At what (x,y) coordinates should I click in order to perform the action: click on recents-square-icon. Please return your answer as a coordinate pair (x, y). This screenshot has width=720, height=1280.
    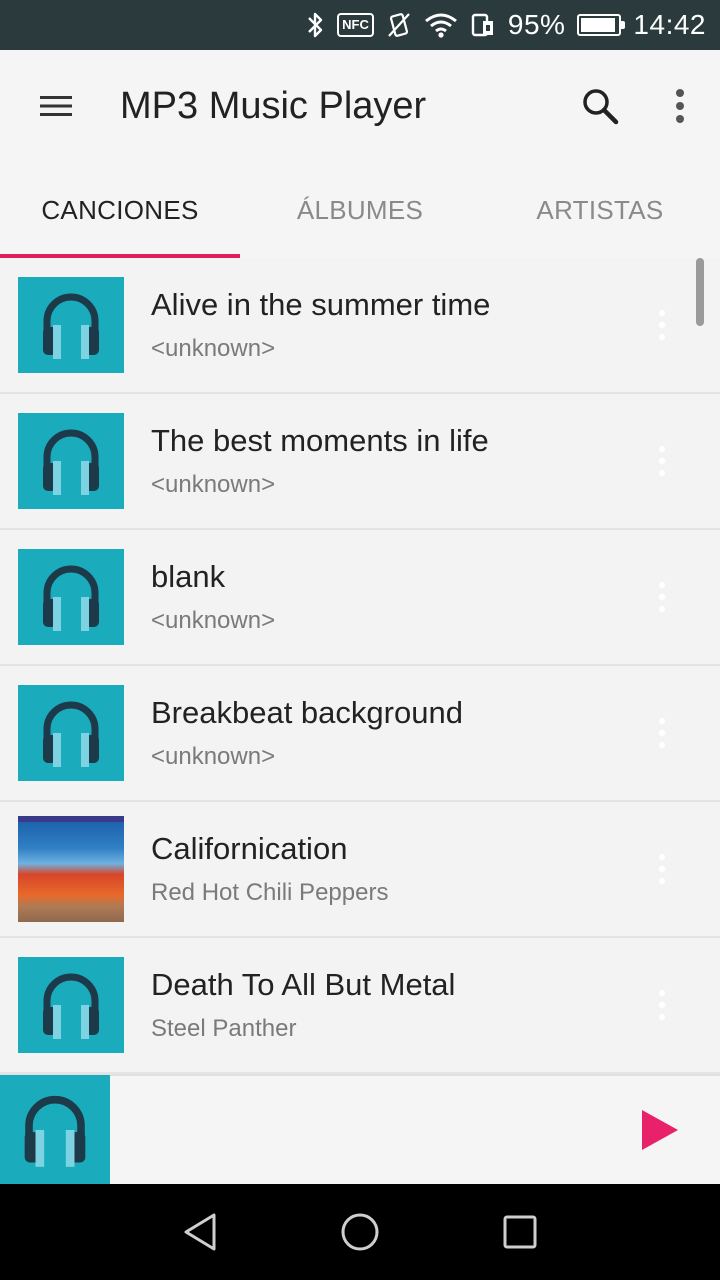
    Looking at the image, I should click on (520, 1232).